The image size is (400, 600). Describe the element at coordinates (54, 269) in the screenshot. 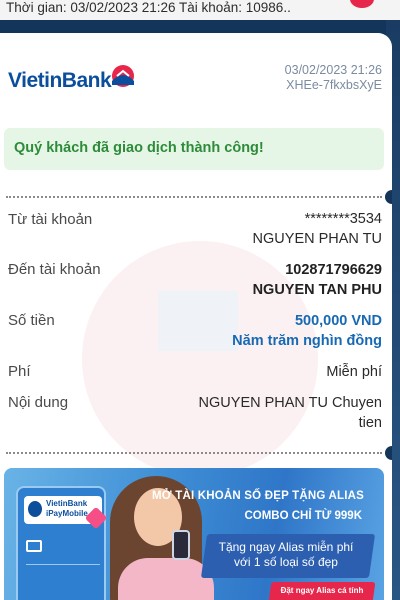

I see `to-account-label: Đến tài khoản` at that location.